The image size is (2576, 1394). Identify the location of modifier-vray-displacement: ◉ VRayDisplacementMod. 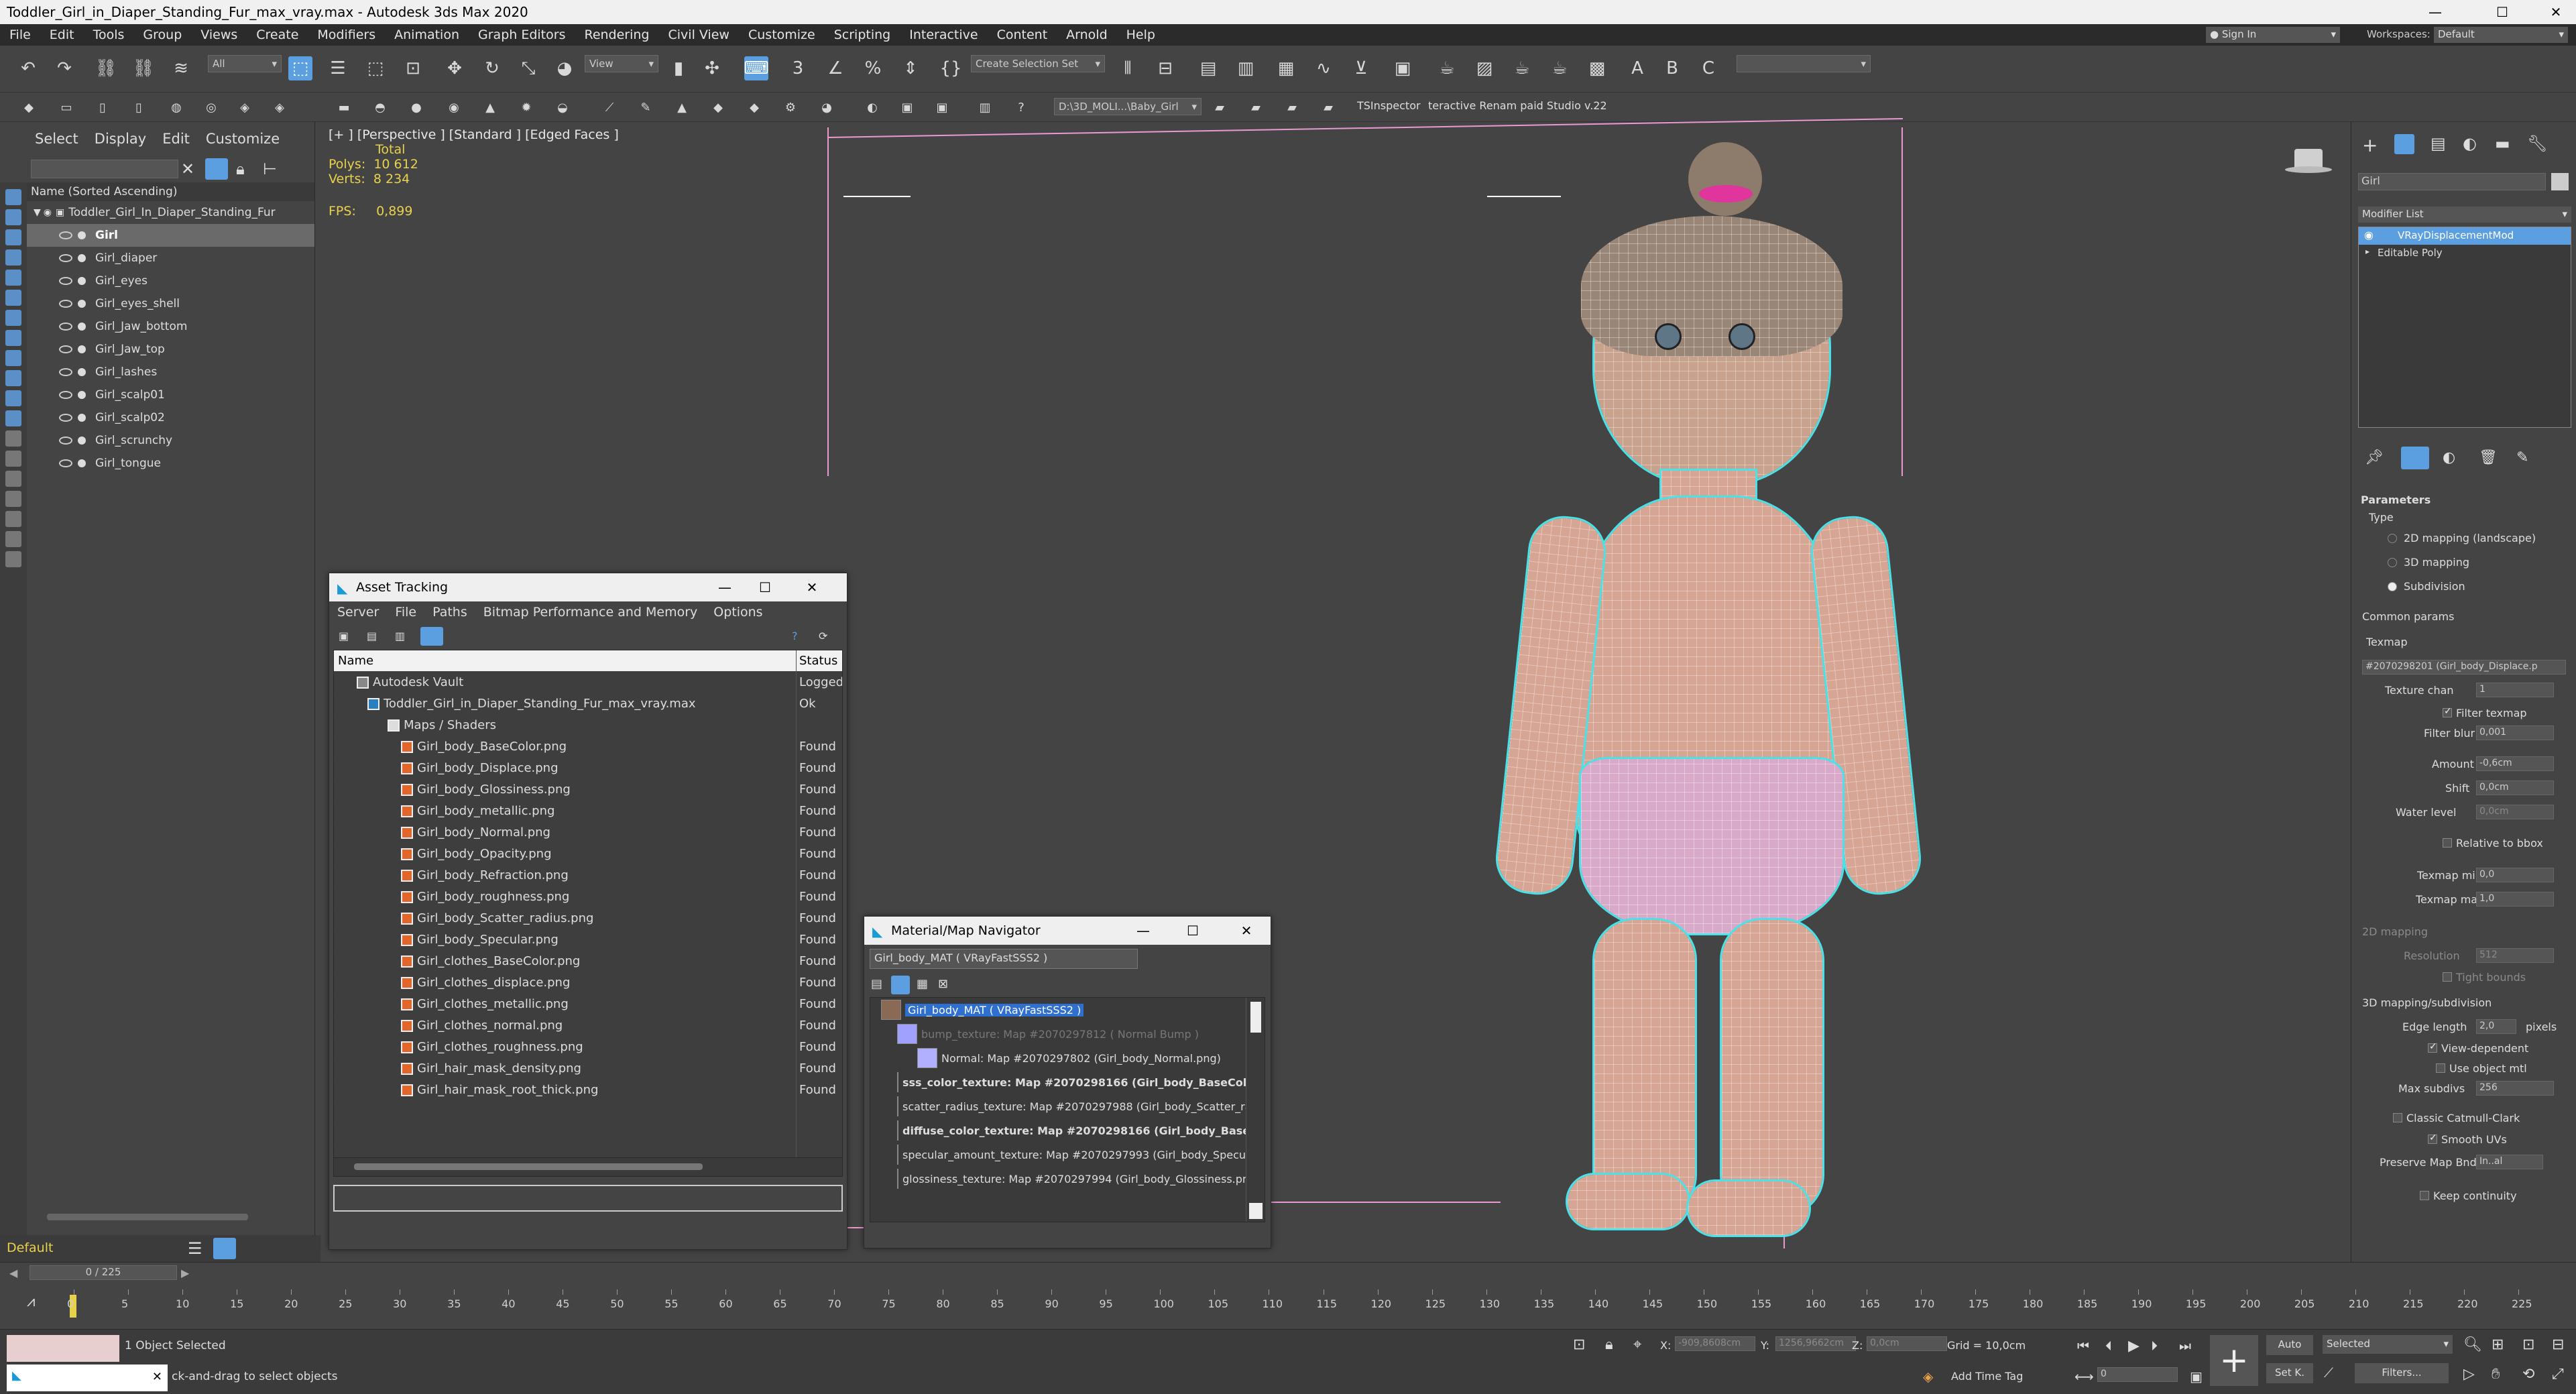
(2465, 236).